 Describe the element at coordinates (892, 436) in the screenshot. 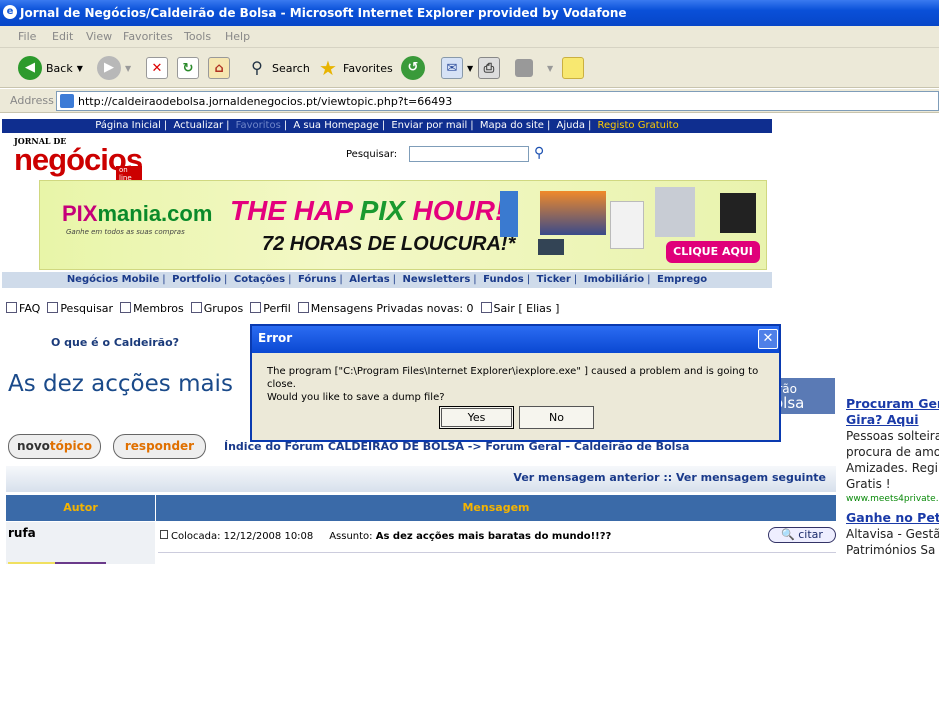

I see `ad-1-text: Pessoas solteira` at that location.